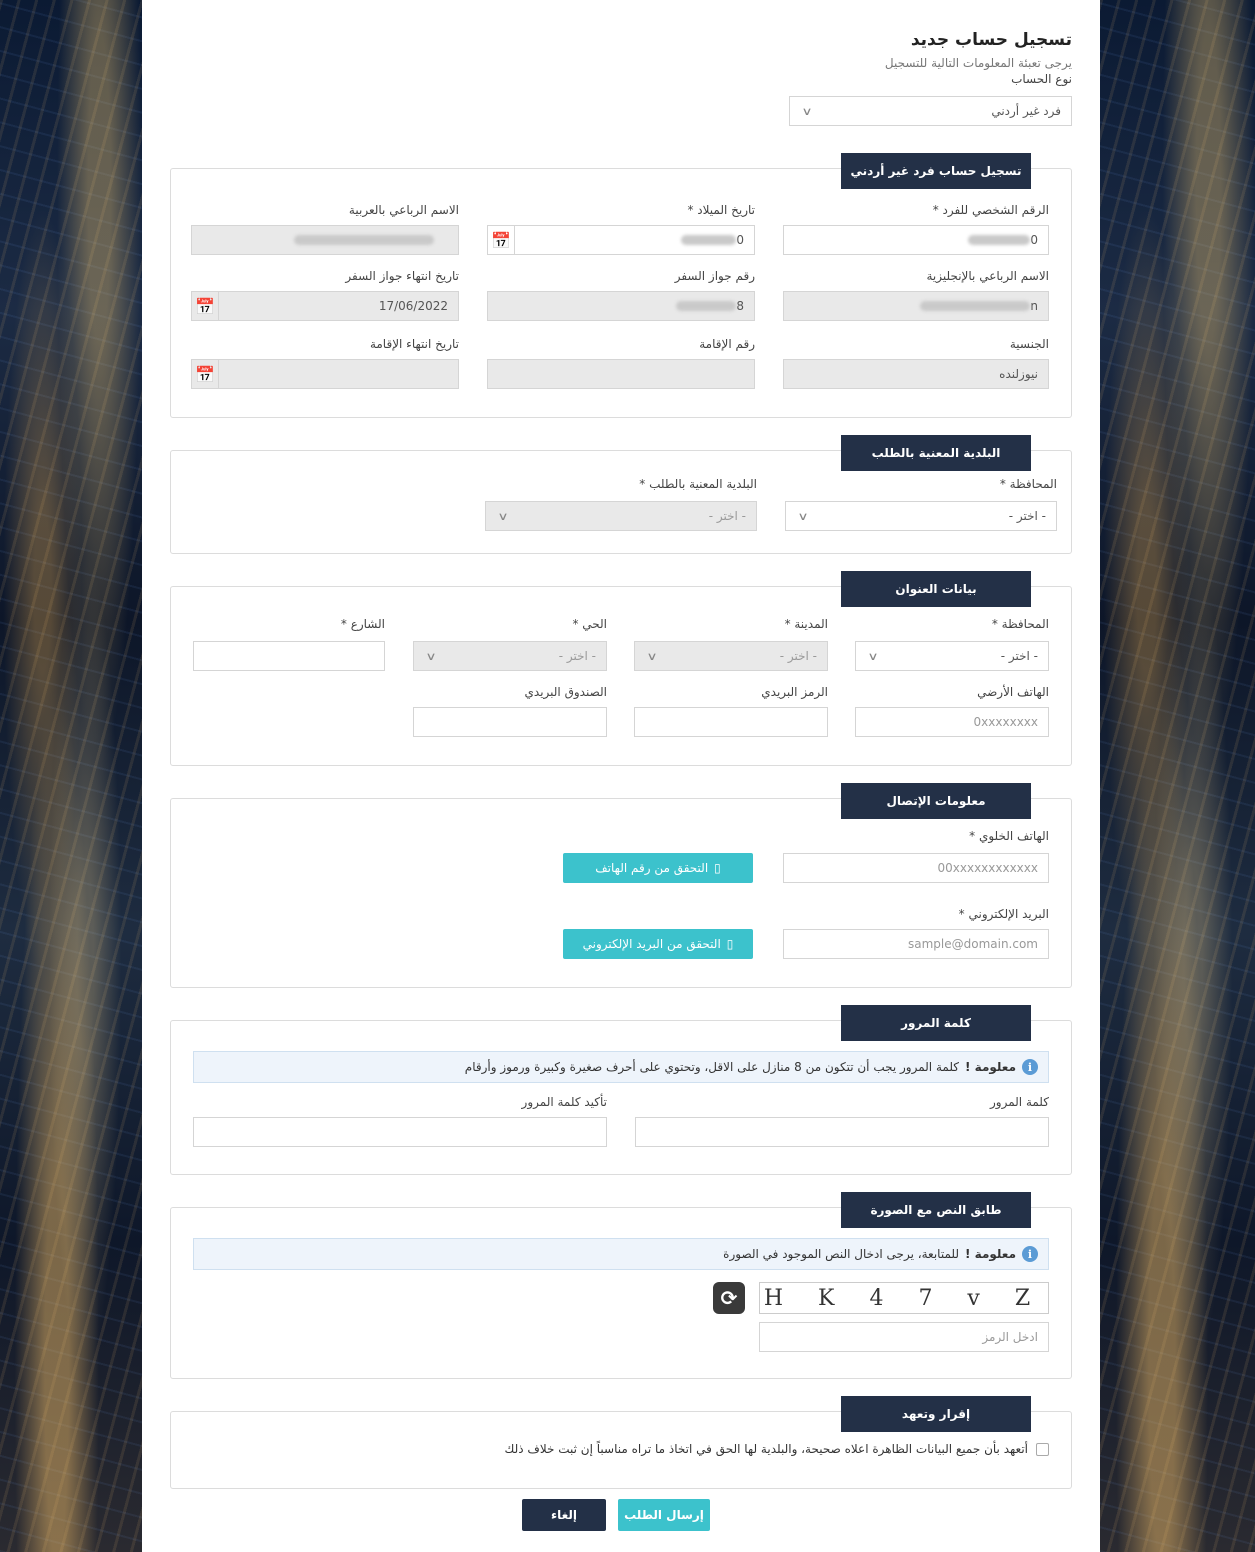  What do you see at coordinates (936, 1414) in the screenshot?
I see `declaration-tab: إقرار وتعهد` at bounding box center [936, 1414].